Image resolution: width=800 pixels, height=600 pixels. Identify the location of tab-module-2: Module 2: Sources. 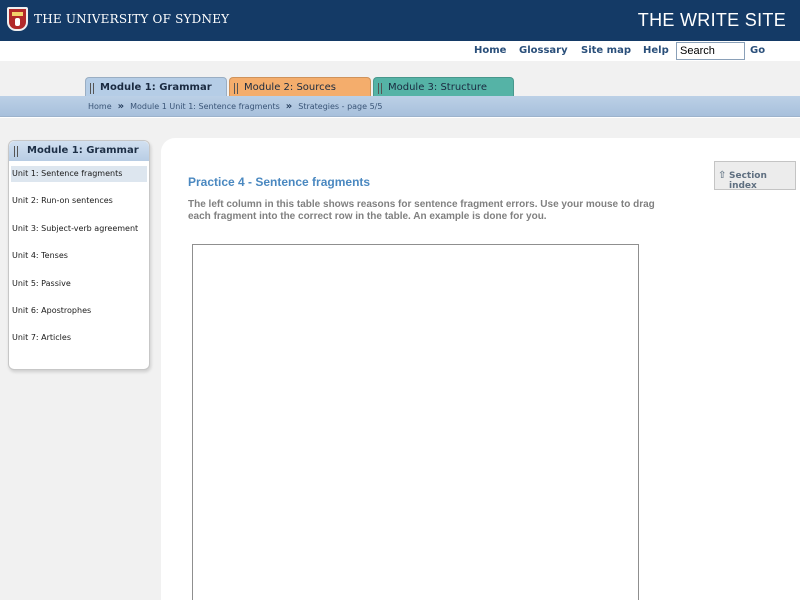
(300, 87).